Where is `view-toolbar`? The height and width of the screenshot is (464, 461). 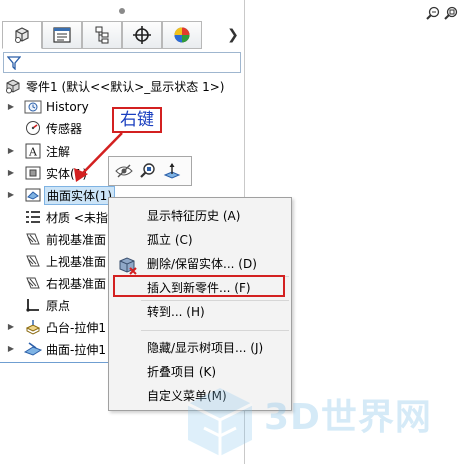
view-toolbar is located at coordinates (442, 13).